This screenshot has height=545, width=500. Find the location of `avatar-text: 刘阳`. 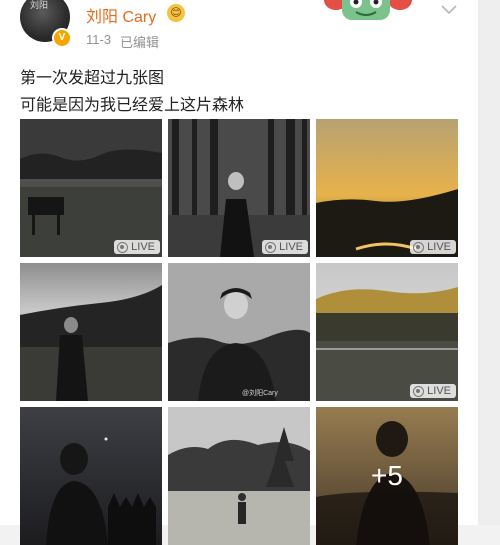

avatar-text: 刘阳 is located at coordinates (39, 5).